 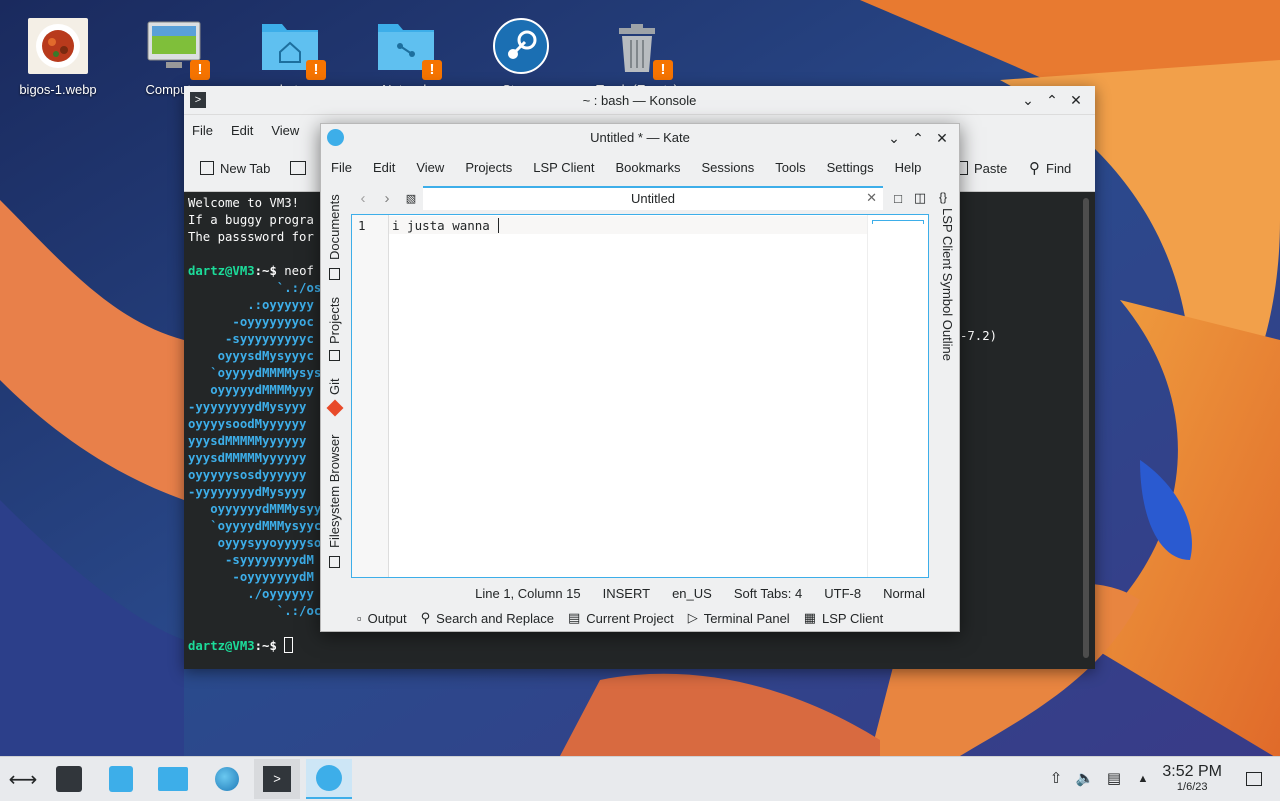 I want to click on cursor-position: Line 1, Column 15, so click(x=528, y=593).